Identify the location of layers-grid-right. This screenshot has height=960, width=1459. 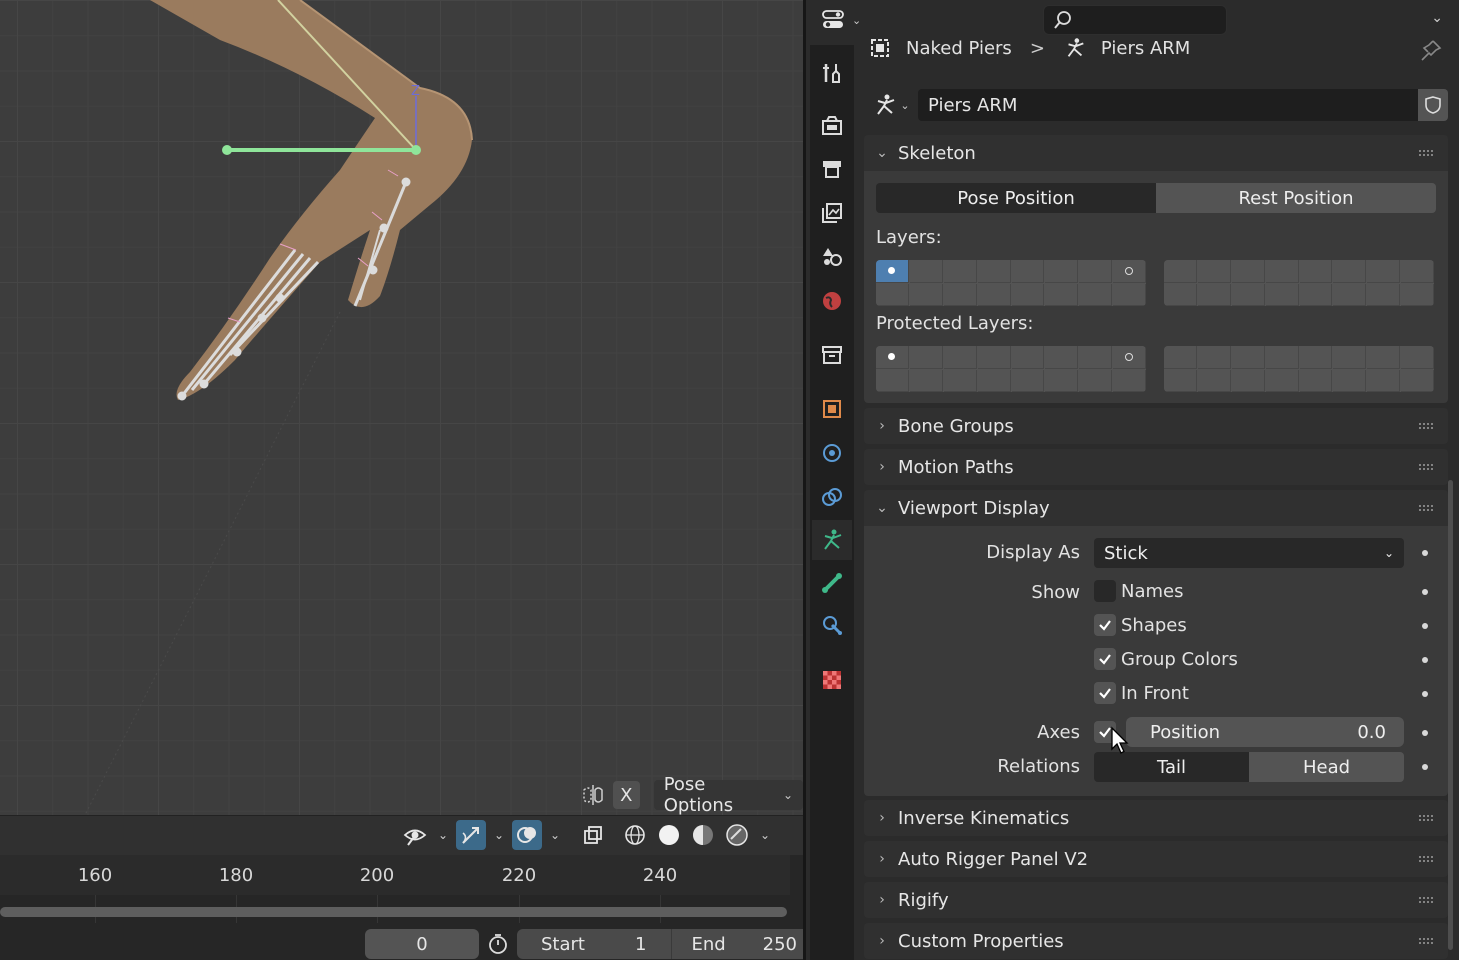
(1299, 283).